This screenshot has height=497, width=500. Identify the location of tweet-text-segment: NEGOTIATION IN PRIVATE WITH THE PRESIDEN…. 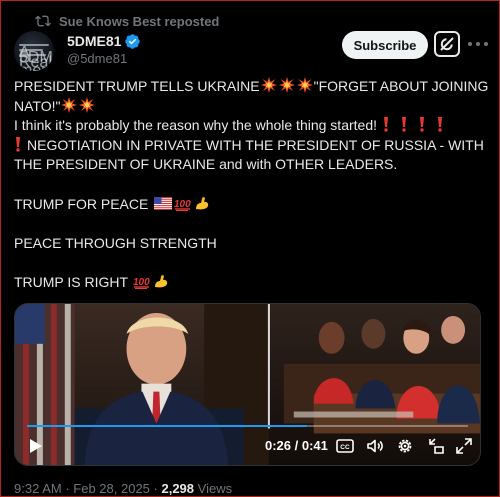
(255, 144).